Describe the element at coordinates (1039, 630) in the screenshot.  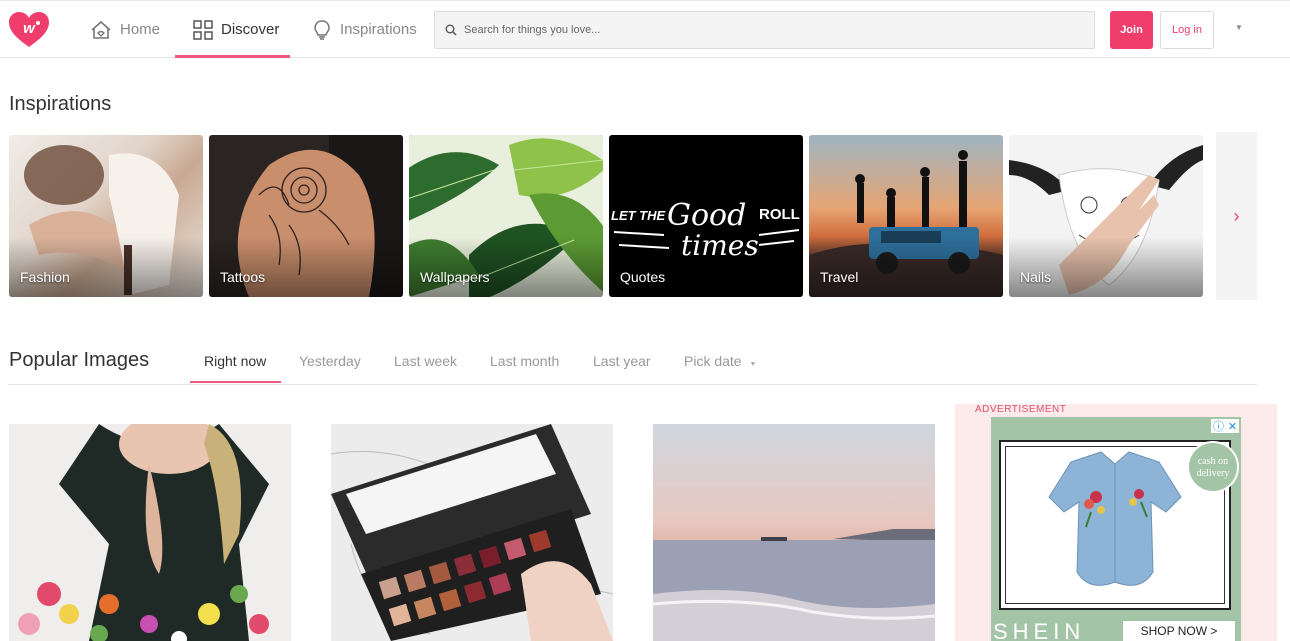
I see `ad-brand-name: SHEIN` at that location.